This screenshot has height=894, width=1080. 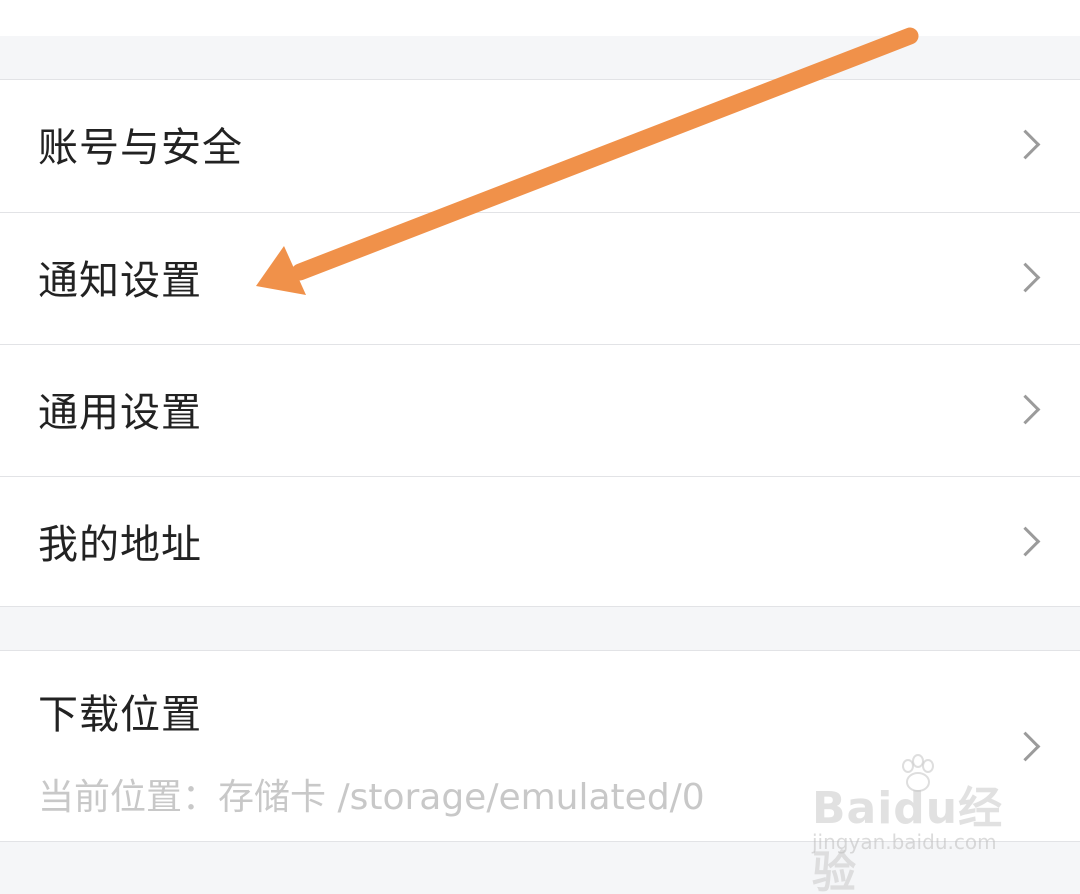 What do you see at coordinates (371, 797) in the screenshot?
I see `download-location-path: 当前位置：存储卡 /storage/emulated/0` at bounding box center [371, 797].